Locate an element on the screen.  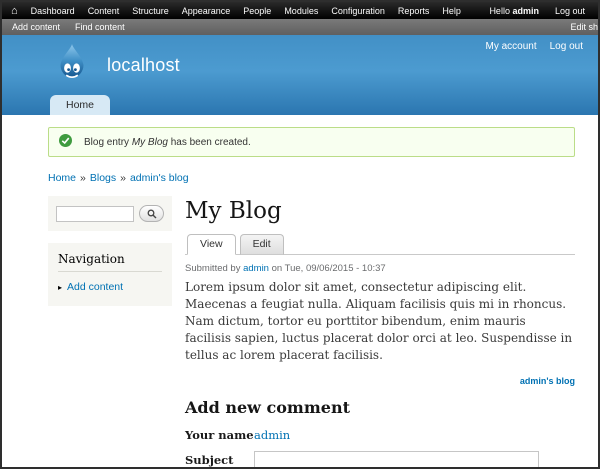
subject-row: Subject is located at coordinates (380, 459).